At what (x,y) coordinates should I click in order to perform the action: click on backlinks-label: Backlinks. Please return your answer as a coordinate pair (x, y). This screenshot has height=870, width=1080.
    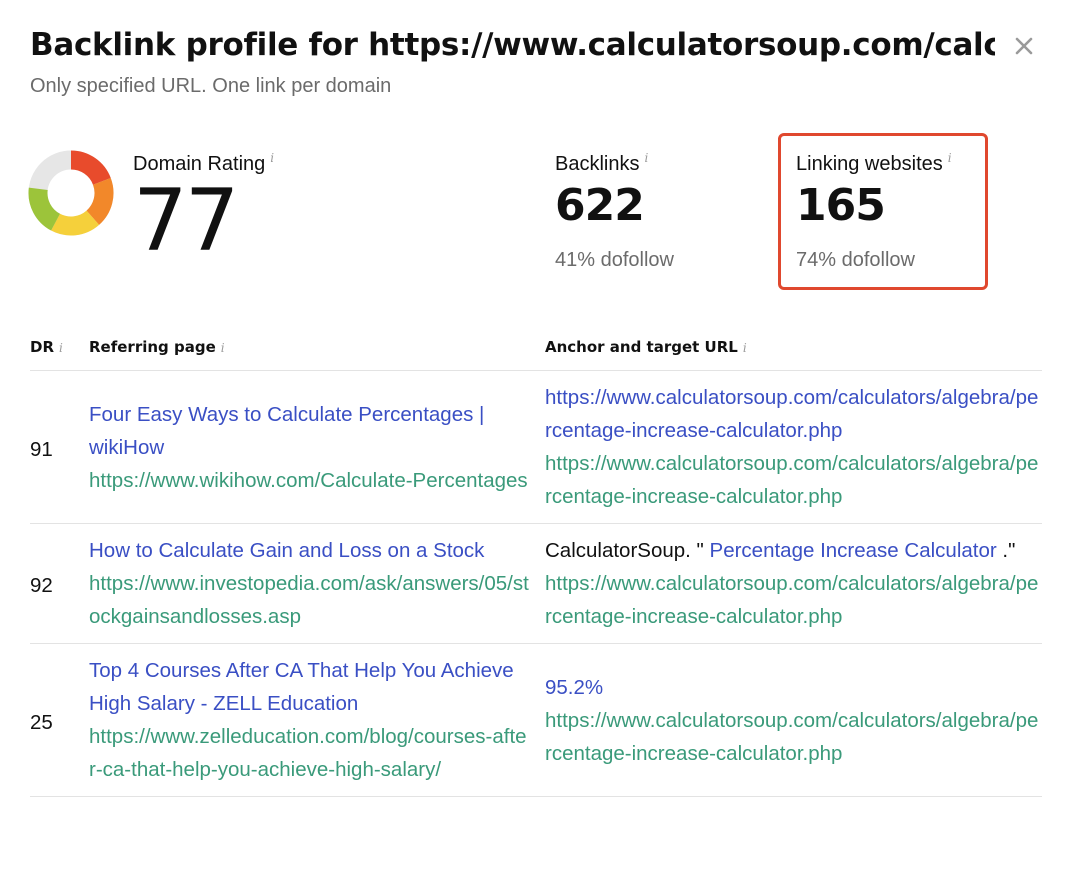
    Looking at the image, I should click on (597, 164).